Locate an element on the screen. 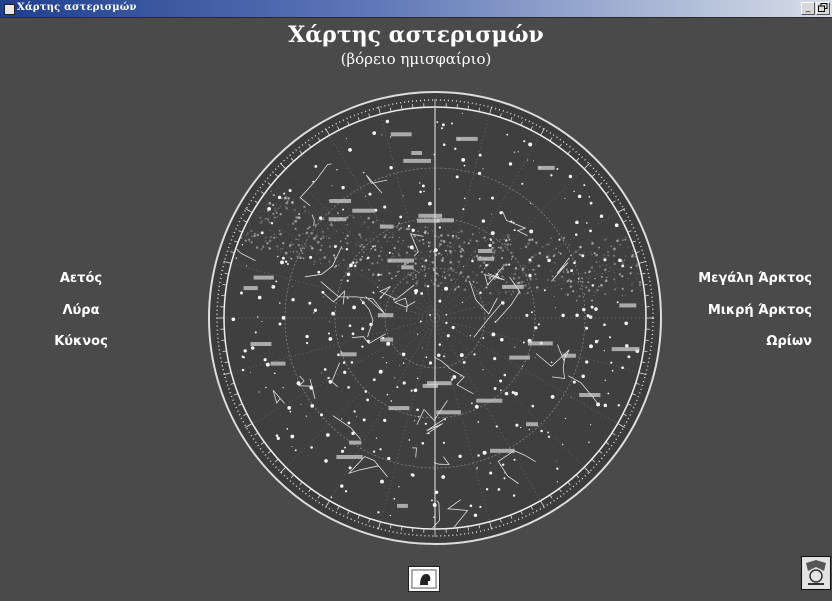  window-controls: _ is located at coordinates (815, 8).